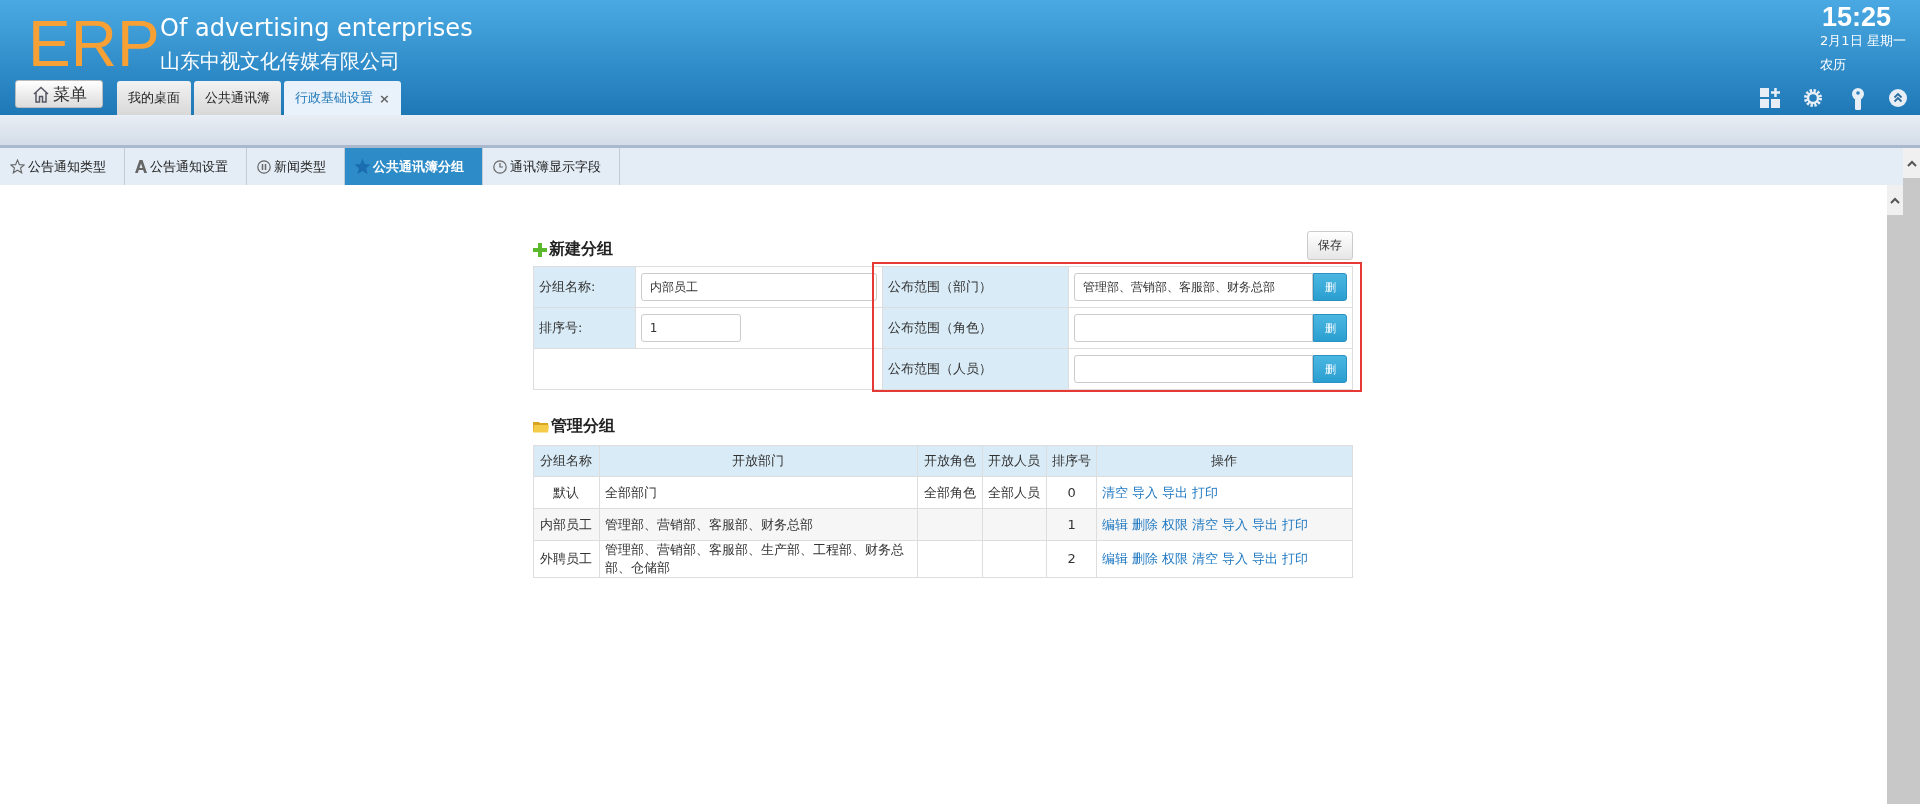 The width and height of the screenshot is (1920, 804). What do you see at coordinates (758, 287) in the screenshot?
I see `input-field: 内部员工` at bounding box center [758, 287].